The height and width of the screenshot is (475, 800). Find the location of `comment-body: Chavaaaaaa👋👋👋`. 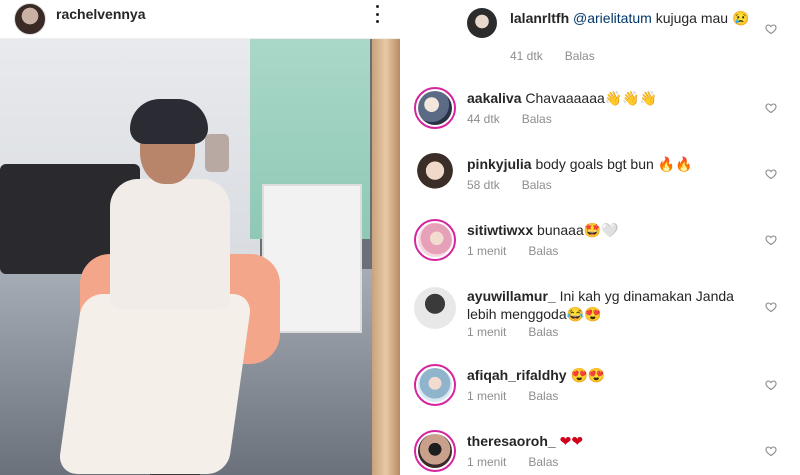

comment-body: Chavaaaaaa👋👋👋 is located at coordinates (589, 98).